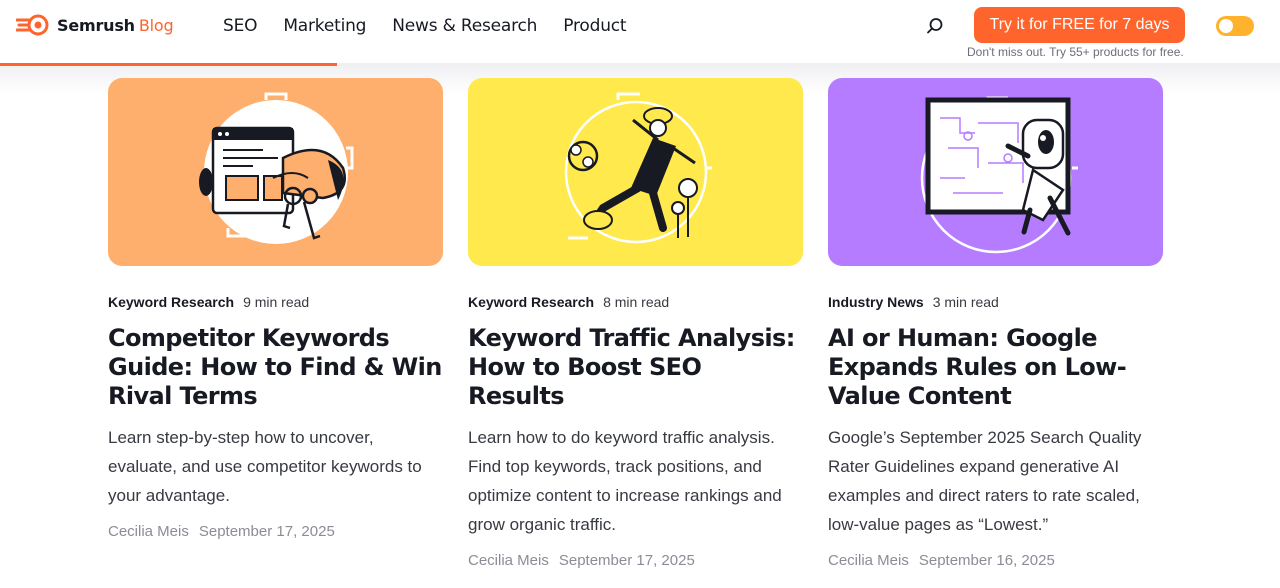 The image size is (1280, 588). I want to click on main-nav: SEO Marketing News & Research Product, so click(437, 26).